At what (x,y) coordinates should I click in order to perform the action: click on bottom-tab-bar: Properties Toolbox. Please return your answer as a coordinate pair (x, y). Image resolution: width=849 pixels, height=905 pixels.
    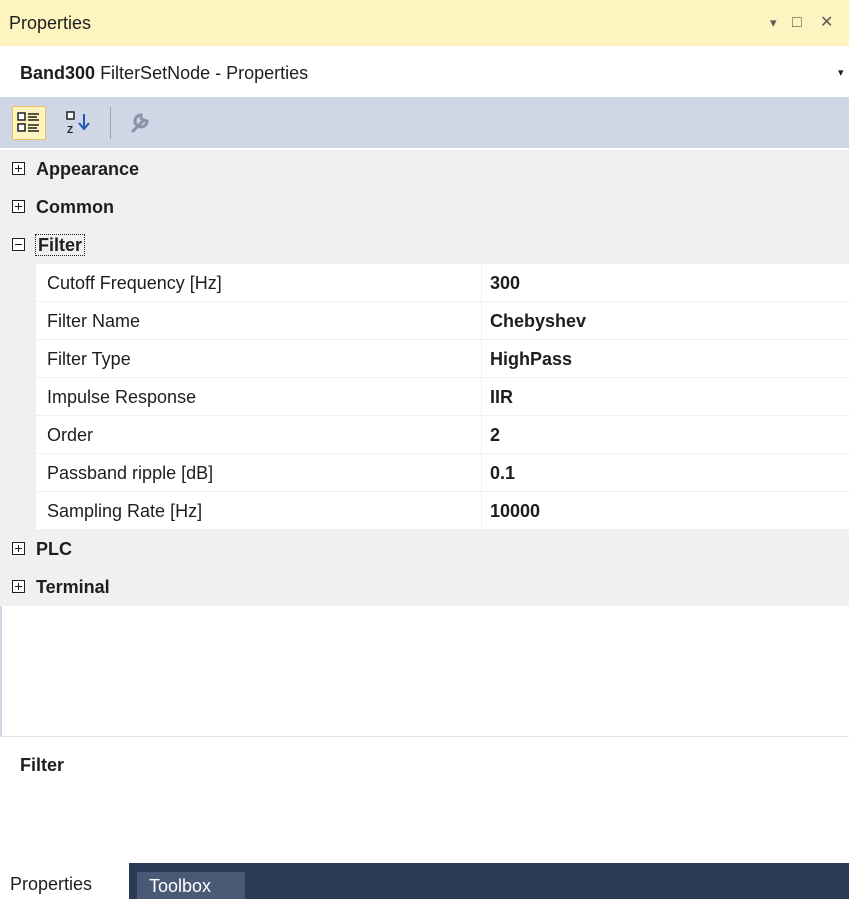
    Looking at the image, I should click on (424, 881).